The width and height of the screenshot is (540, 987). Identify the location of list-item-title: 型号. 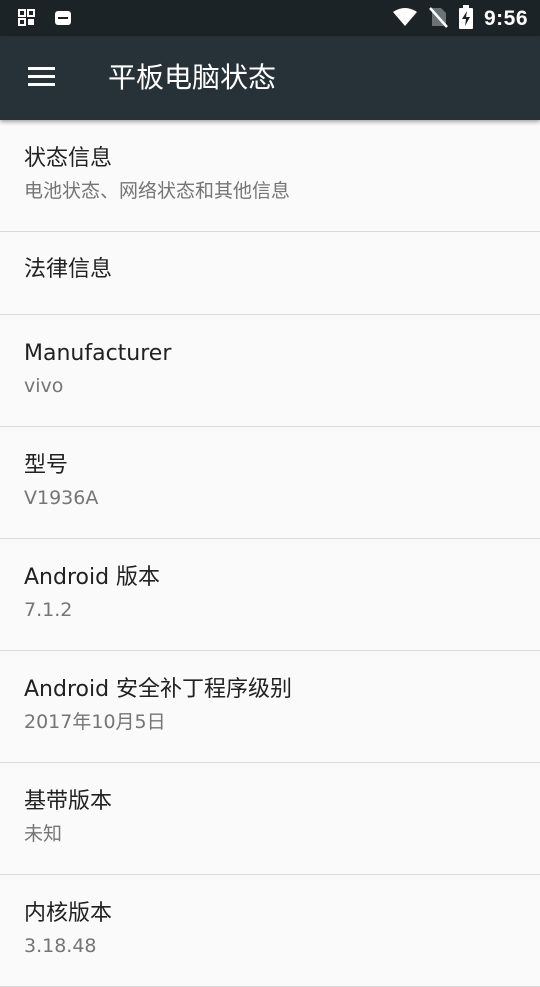
(46, 465).